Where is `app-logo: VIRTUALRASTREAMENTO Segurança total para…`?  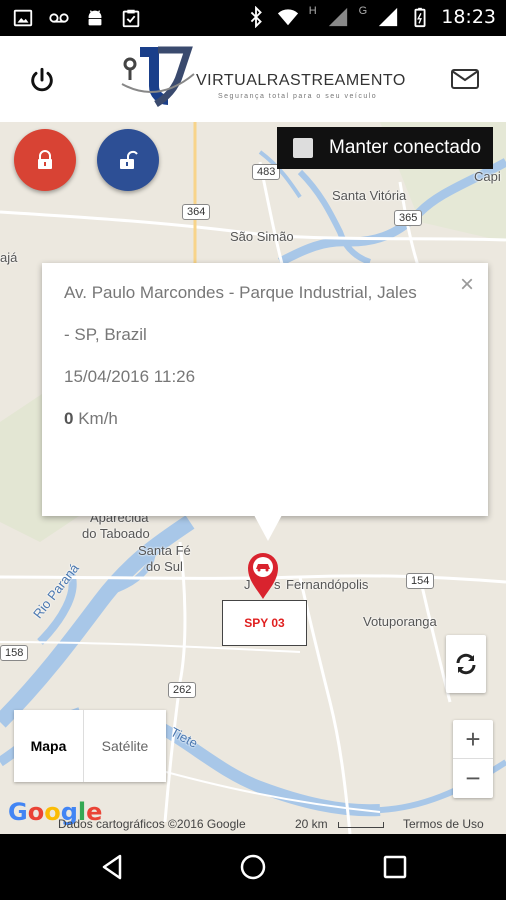 app-logo: VIRTUALRASTREAMENTO Segurança total para… is located at coordinates (261, 80).